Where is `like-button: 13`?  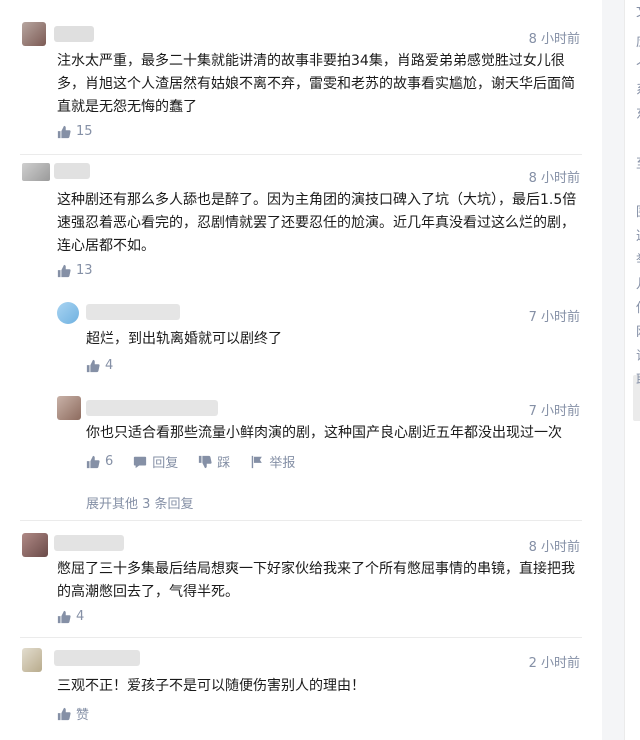
like-button: 13 is located at coordinates (75, 270).